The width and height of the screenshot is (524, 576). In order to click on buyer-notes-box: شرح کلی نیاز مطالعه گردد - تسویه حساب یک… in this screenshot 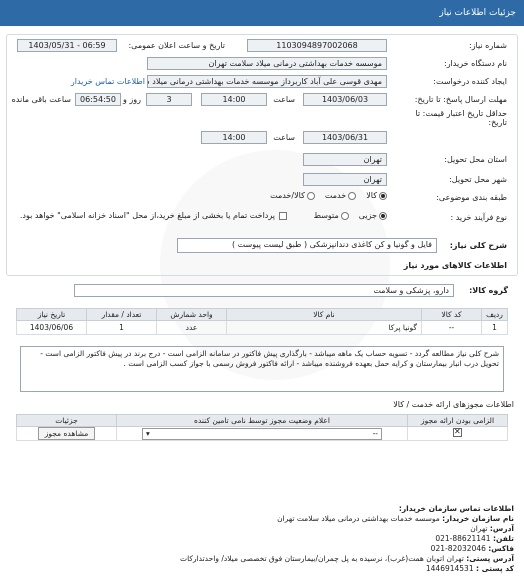, I will do `click(262, 369)`.